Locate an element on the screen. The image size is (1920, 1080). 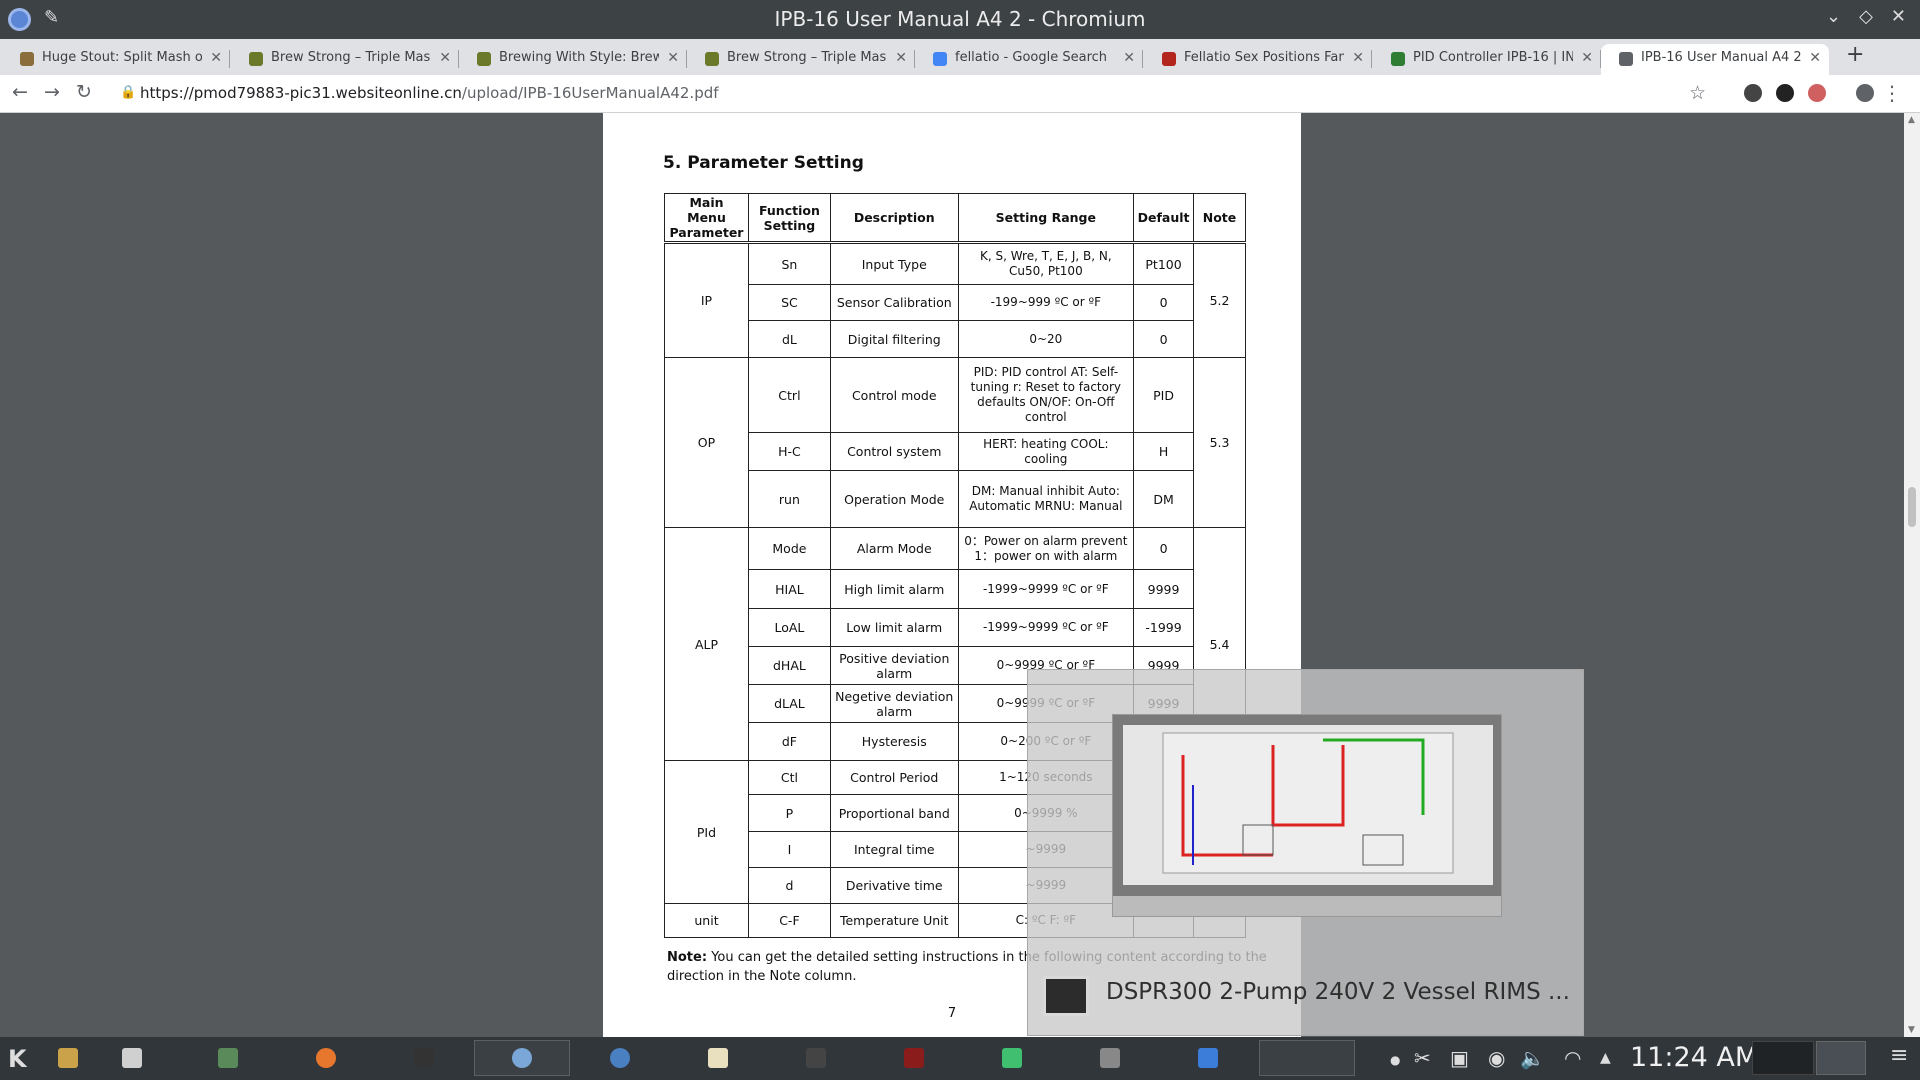
volume-icon: 🔈 is located at coordinates (1532, 1058).